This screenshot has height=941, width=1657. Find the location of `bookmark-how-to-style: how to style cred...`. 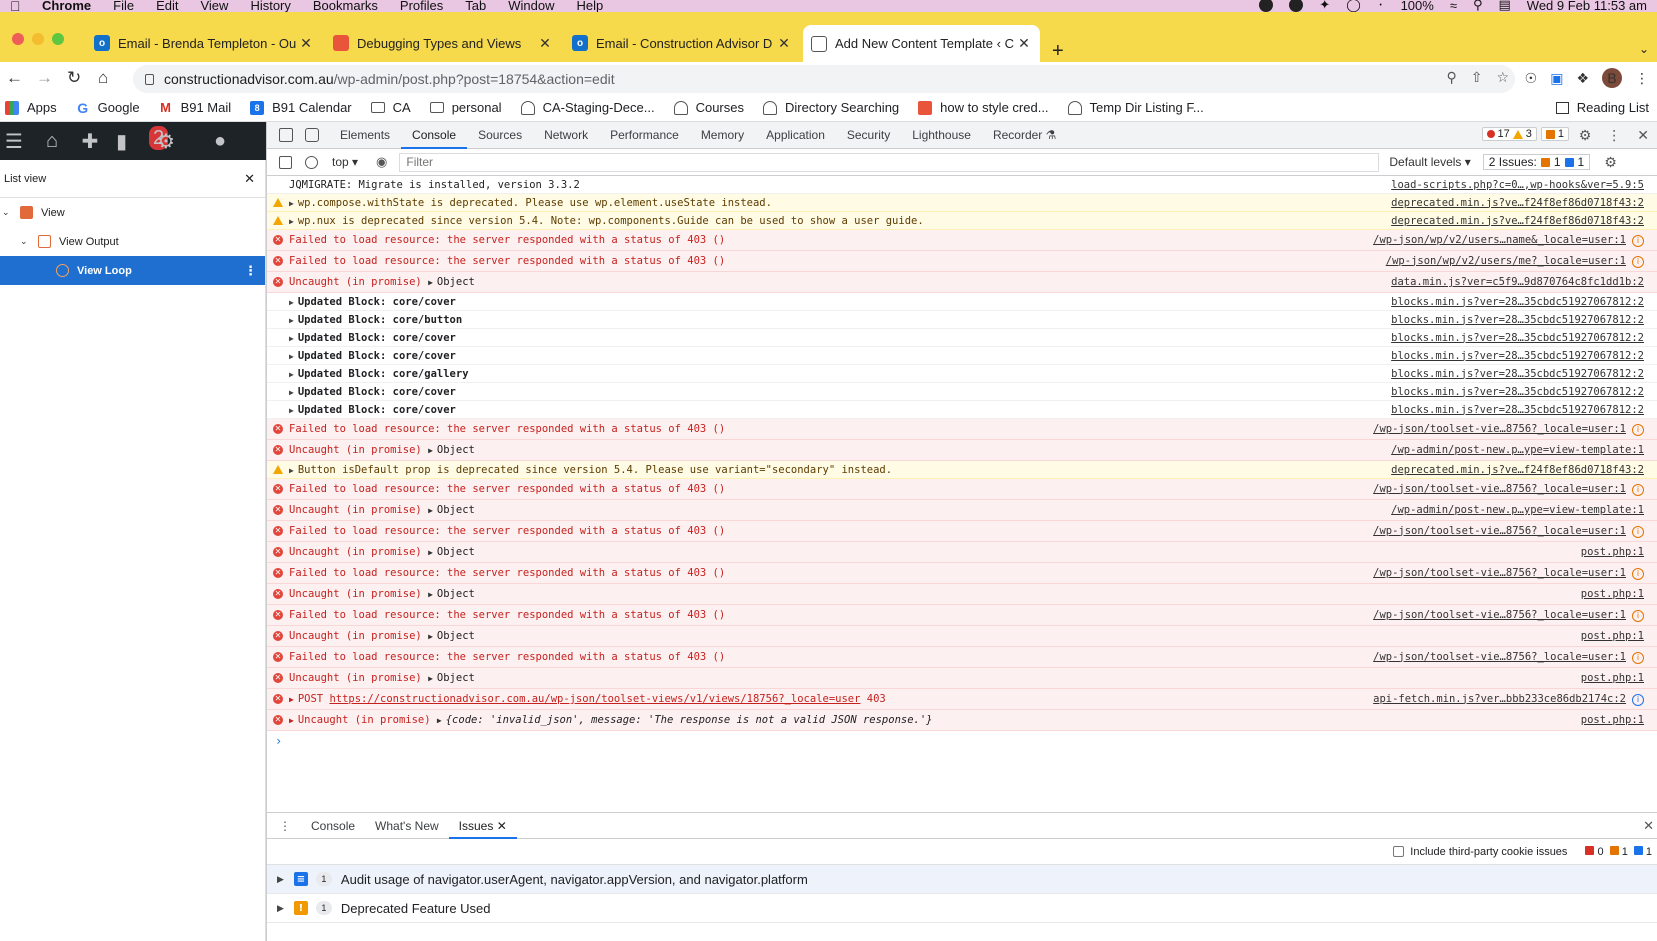

bookmark-how-to-style: how to style cred... is located at coordinates (983, 107).